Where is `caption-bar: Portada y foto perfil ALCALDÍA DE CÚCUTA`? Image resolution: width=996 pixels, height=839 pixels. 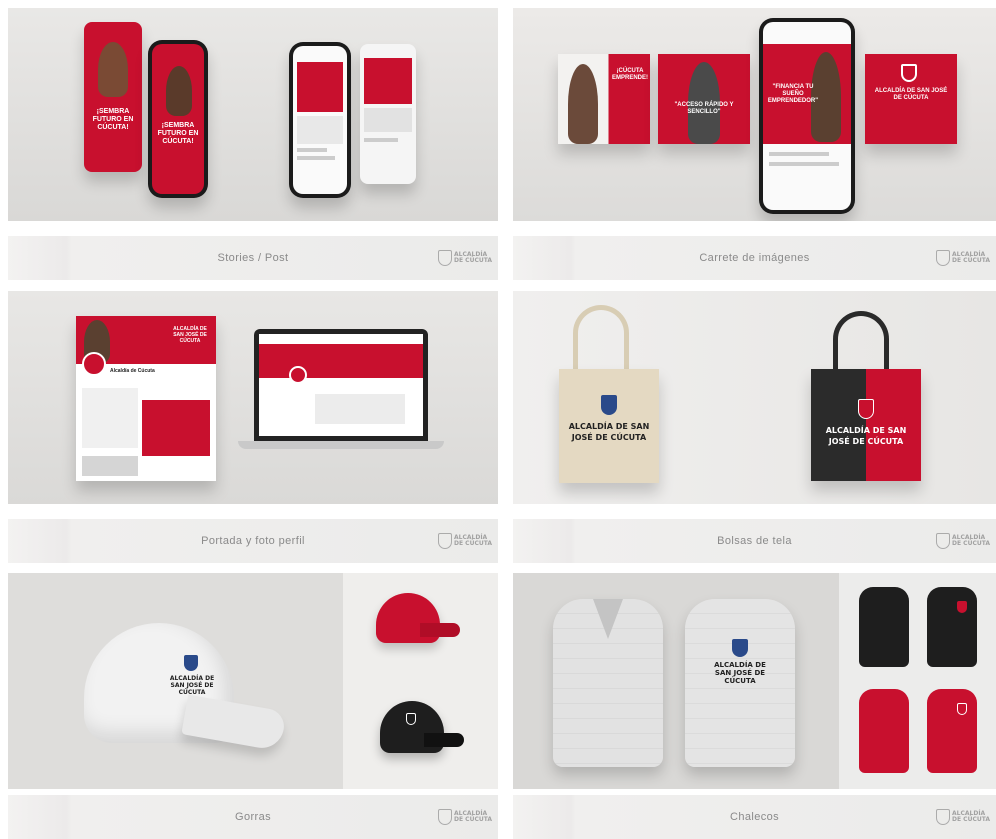
caption-bar: Portada y foto perfil ALCALDÍA DE CÚCUTA is located at coordinates (253, 541).